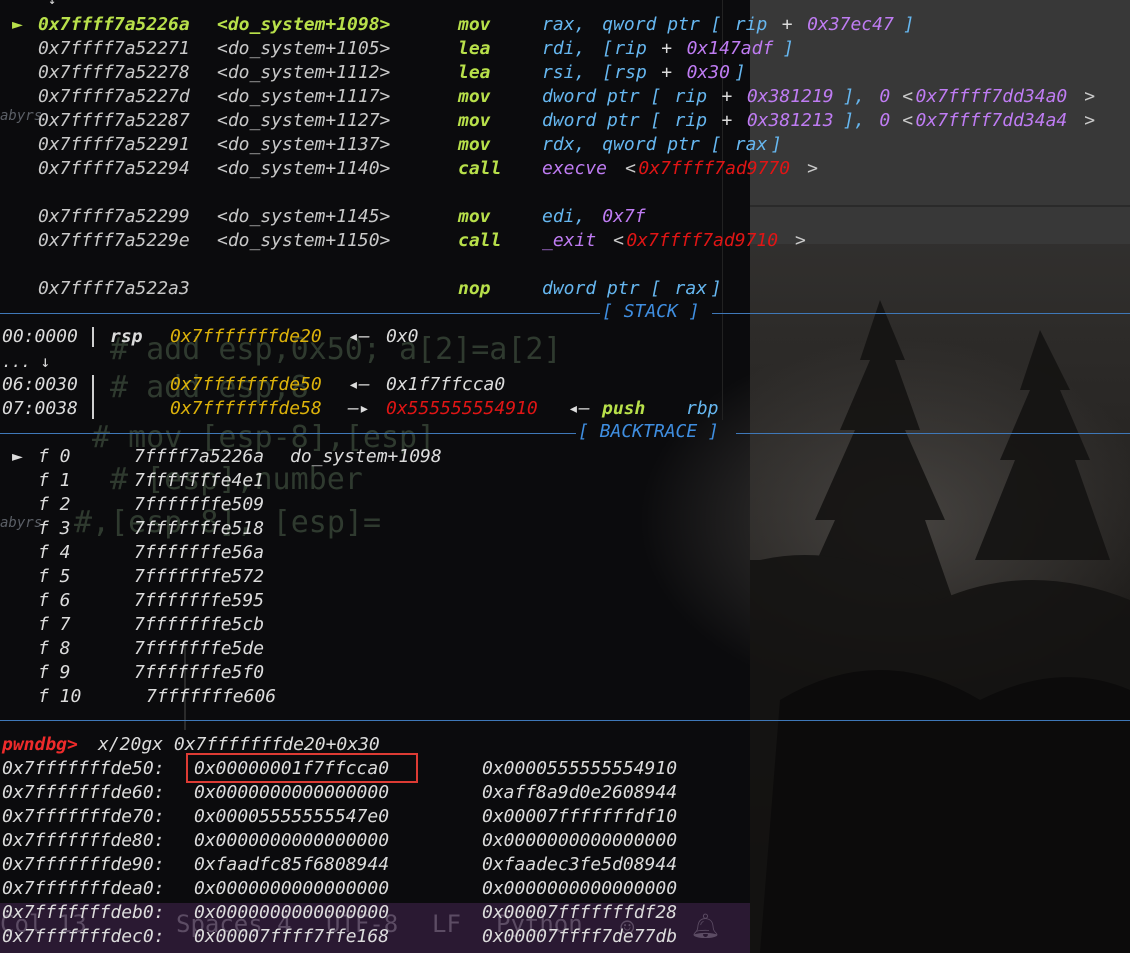 Image resolution: width=1130 pixels, height=953 pixels. Describe the element at coordinates (602, 288) in the screenshot. I see `instruction-operand: dword ptr [` at that location.